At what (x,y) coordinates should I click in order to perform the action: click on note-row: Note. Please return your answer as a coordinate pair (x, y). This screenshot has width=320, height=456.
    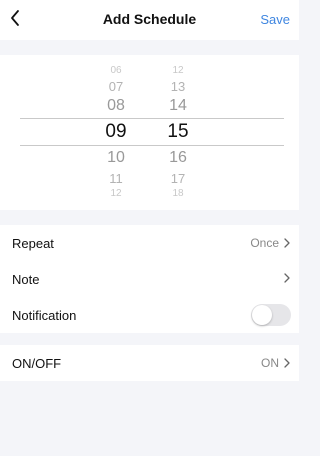
    Looking at the image, I should click on (149, 279).